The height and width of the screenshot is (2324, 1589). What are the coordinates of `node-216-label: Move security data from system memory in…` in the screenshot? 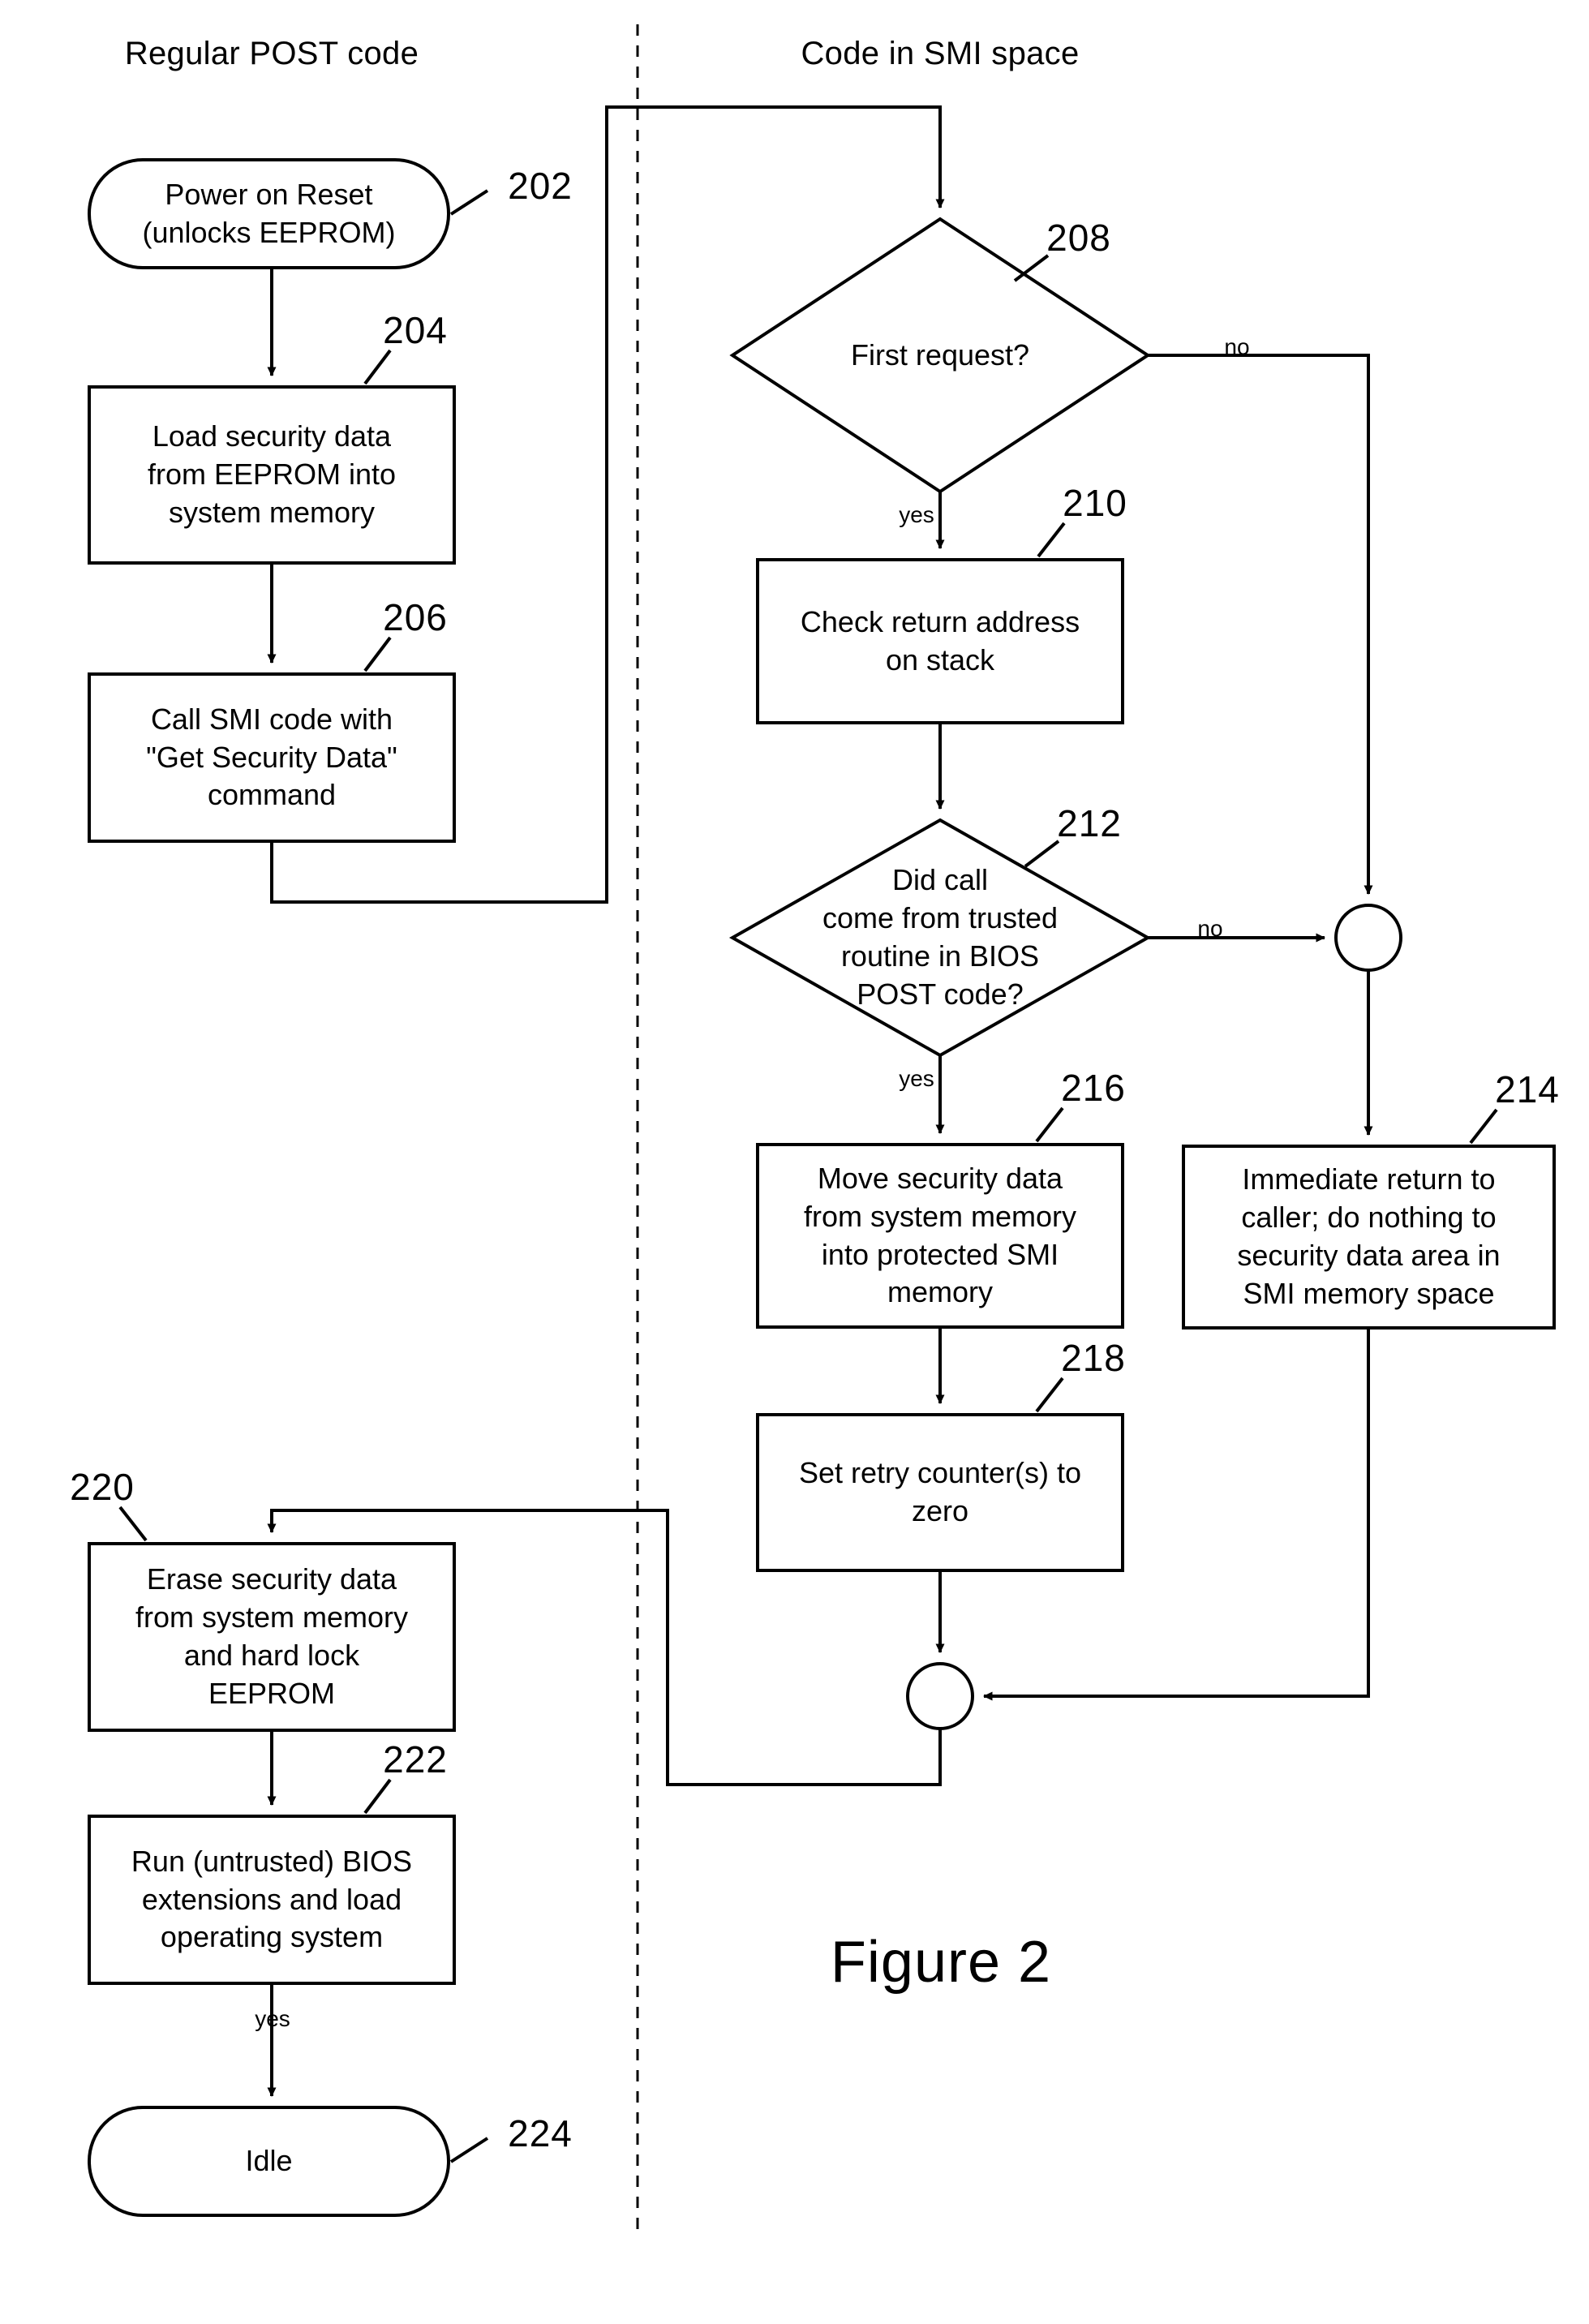 It's located at (940, 1235).